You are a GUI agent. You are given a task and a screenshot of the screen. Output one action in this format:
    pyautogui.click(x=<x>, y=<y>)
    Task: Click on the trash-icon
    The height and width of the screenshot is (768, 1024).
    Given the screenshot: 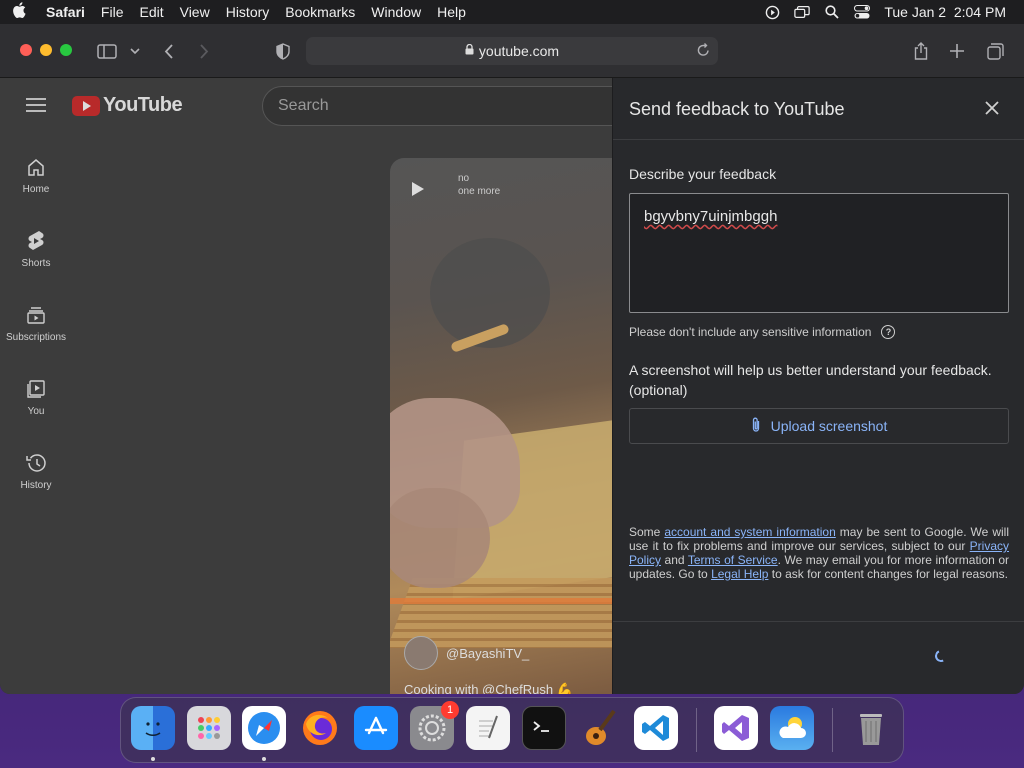 What is the action you would take?
    pyautogui.click(x=871, y=728)
    